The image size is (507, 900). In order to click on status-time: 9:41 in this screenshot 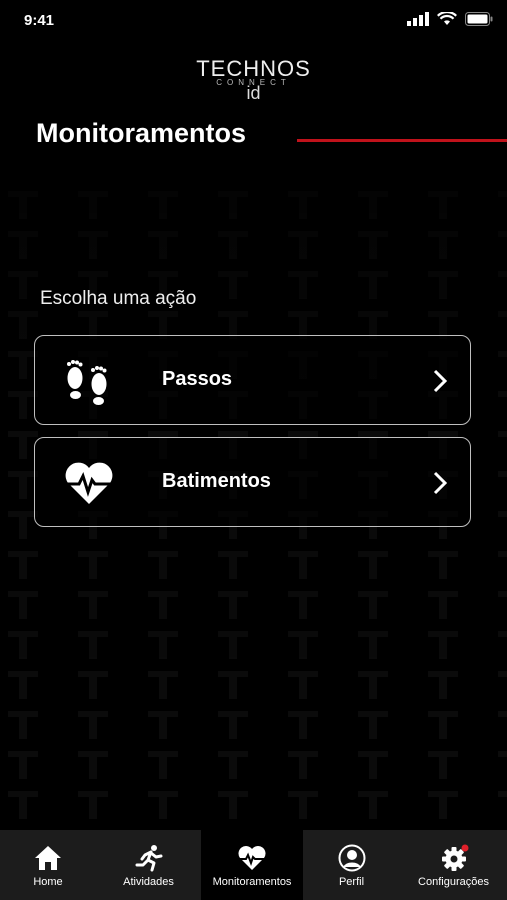, I will do `click(39, 20)`.